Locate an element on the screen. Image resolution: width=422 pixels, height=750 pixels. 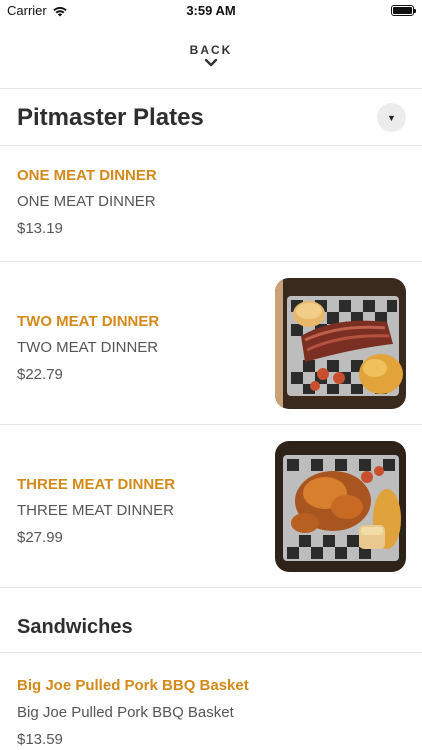
battery-icon is located at coordinates (403, 10).